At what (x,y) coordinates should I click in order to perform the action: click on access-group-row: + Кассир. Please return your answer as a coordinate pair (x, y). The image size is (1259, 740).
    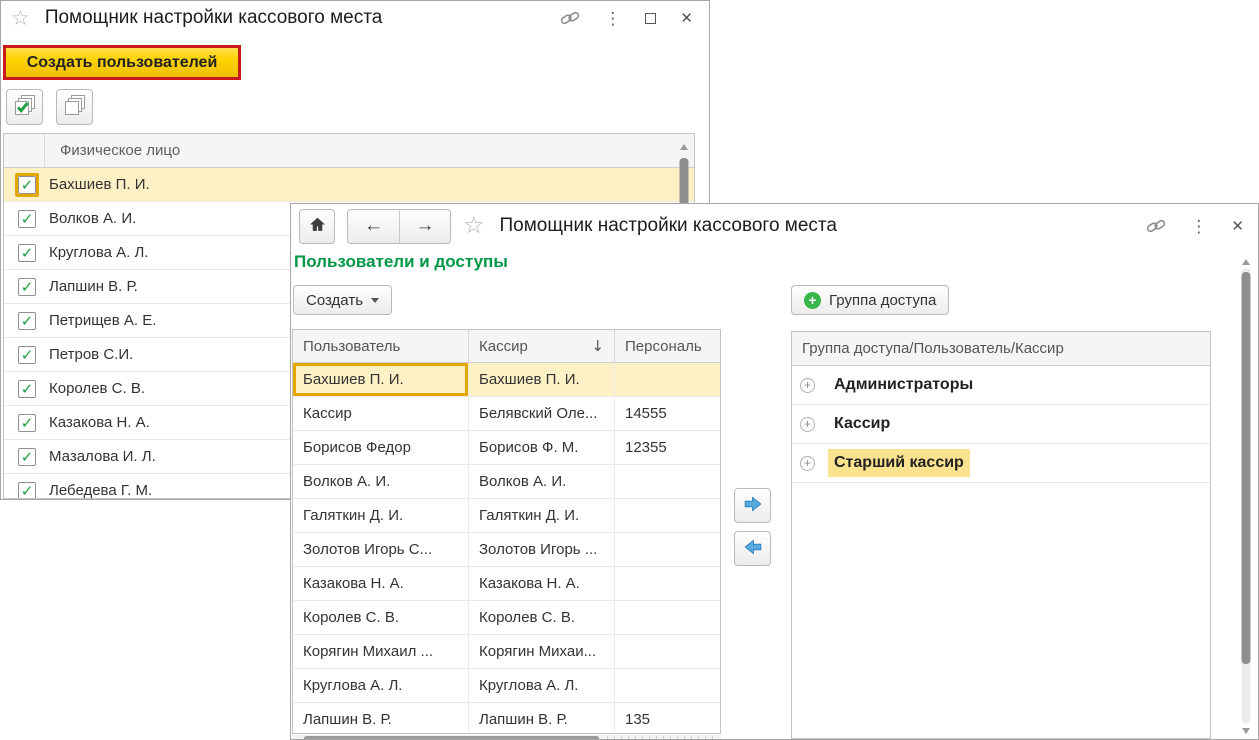
    Looking at the image, I should click on (1001, 424).